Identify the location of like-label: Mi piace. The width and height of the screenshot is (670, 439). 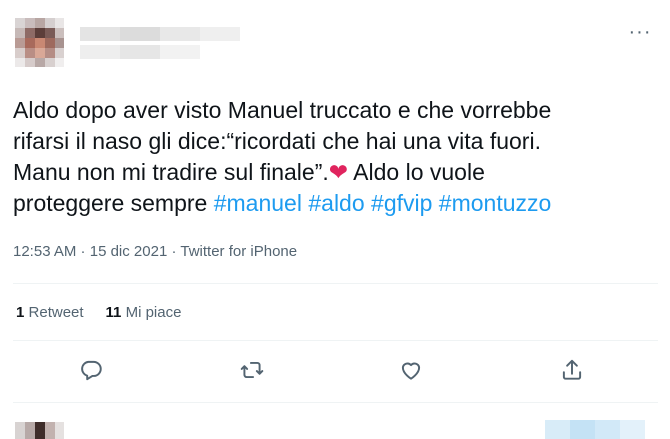
(153, 312).